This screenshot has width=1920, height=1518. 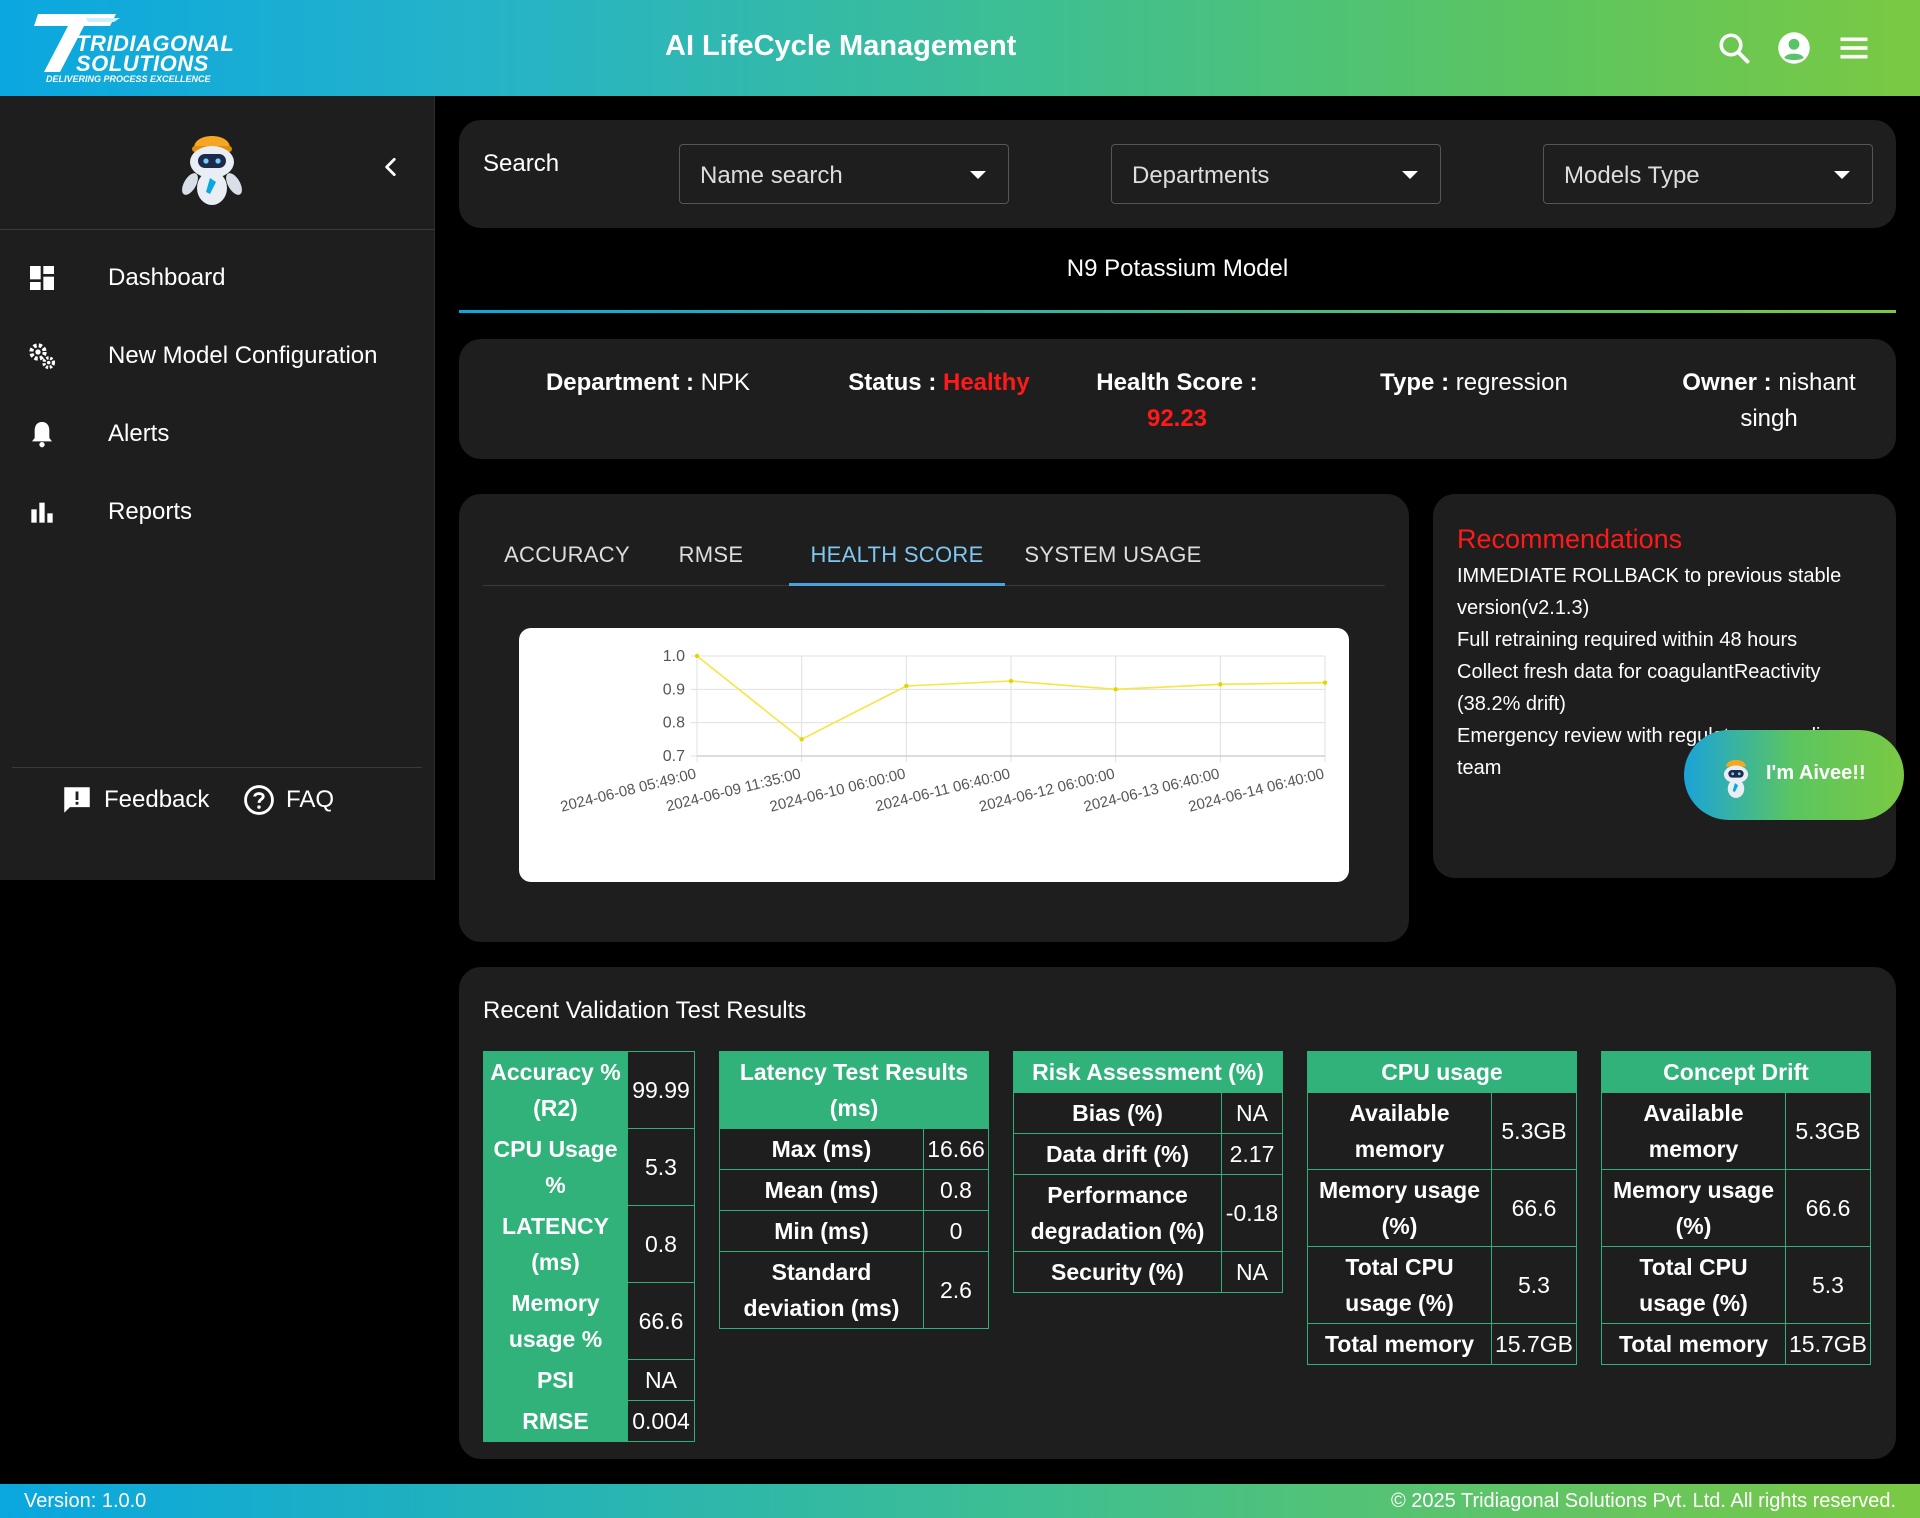 I want to click on aivee-chat-button: I'm Aivee!!, so click(x=1794, y=775).